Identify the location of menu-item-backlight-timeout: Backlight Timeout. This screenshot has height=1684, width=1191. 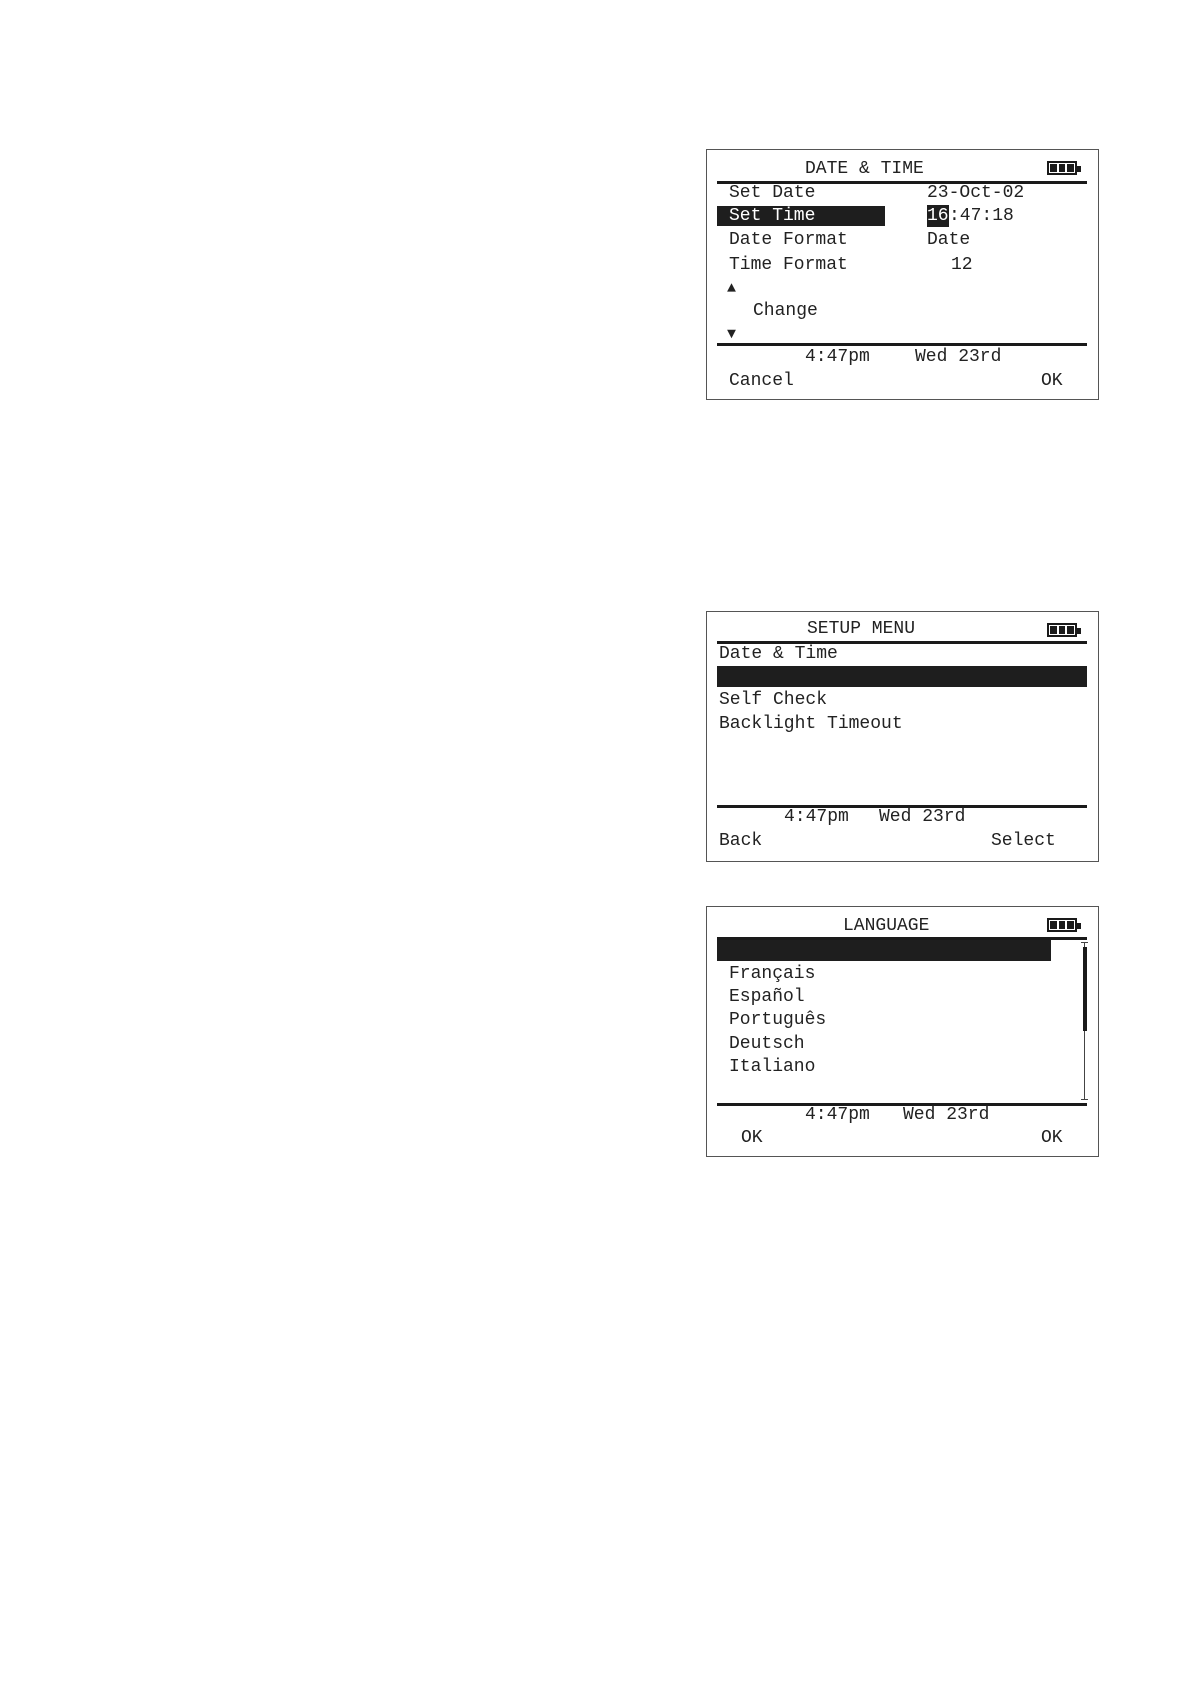
(811, 724).